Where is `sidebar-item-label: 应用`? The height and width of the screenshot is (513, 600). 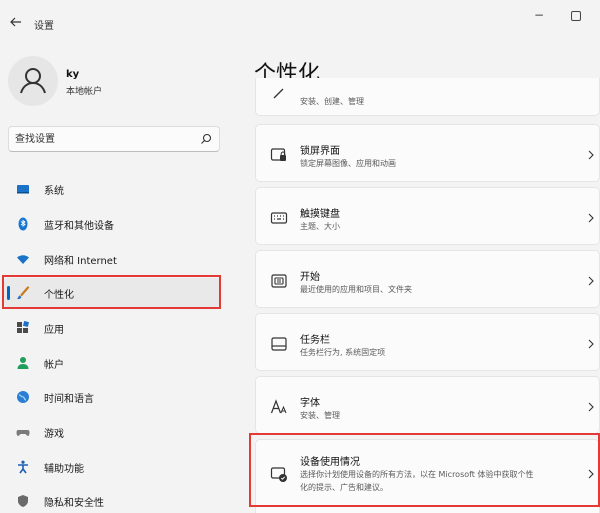 sidebar-item-label: 应用 is located at coordinates (54, 330).